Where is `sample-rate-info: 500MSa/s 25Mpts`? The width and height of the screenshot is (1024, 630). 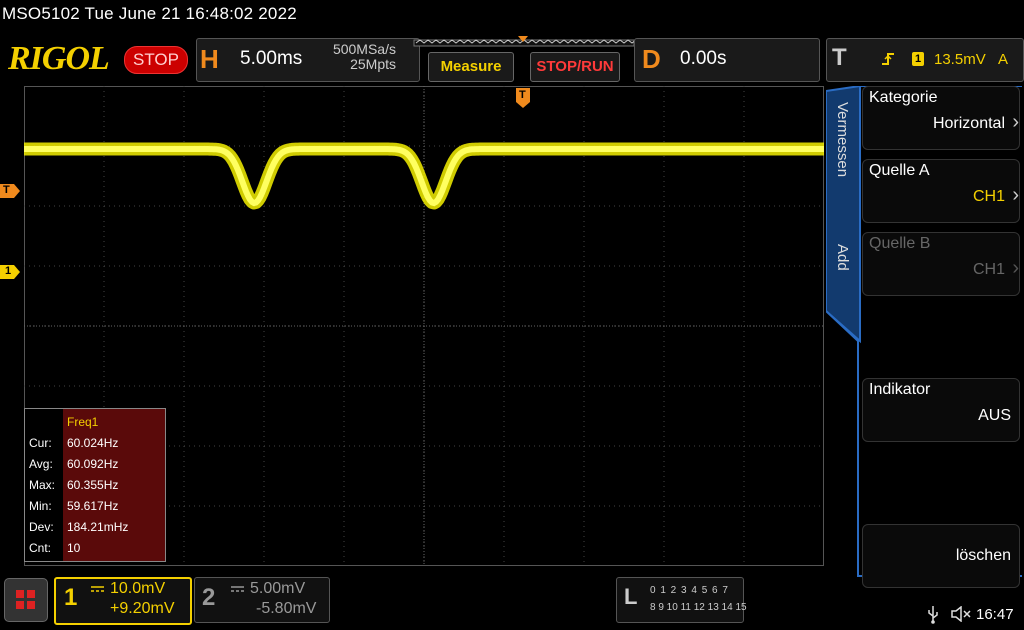 sample-rate-info: 500MSa/s 25Mpts is located at coordinates (358, 57).